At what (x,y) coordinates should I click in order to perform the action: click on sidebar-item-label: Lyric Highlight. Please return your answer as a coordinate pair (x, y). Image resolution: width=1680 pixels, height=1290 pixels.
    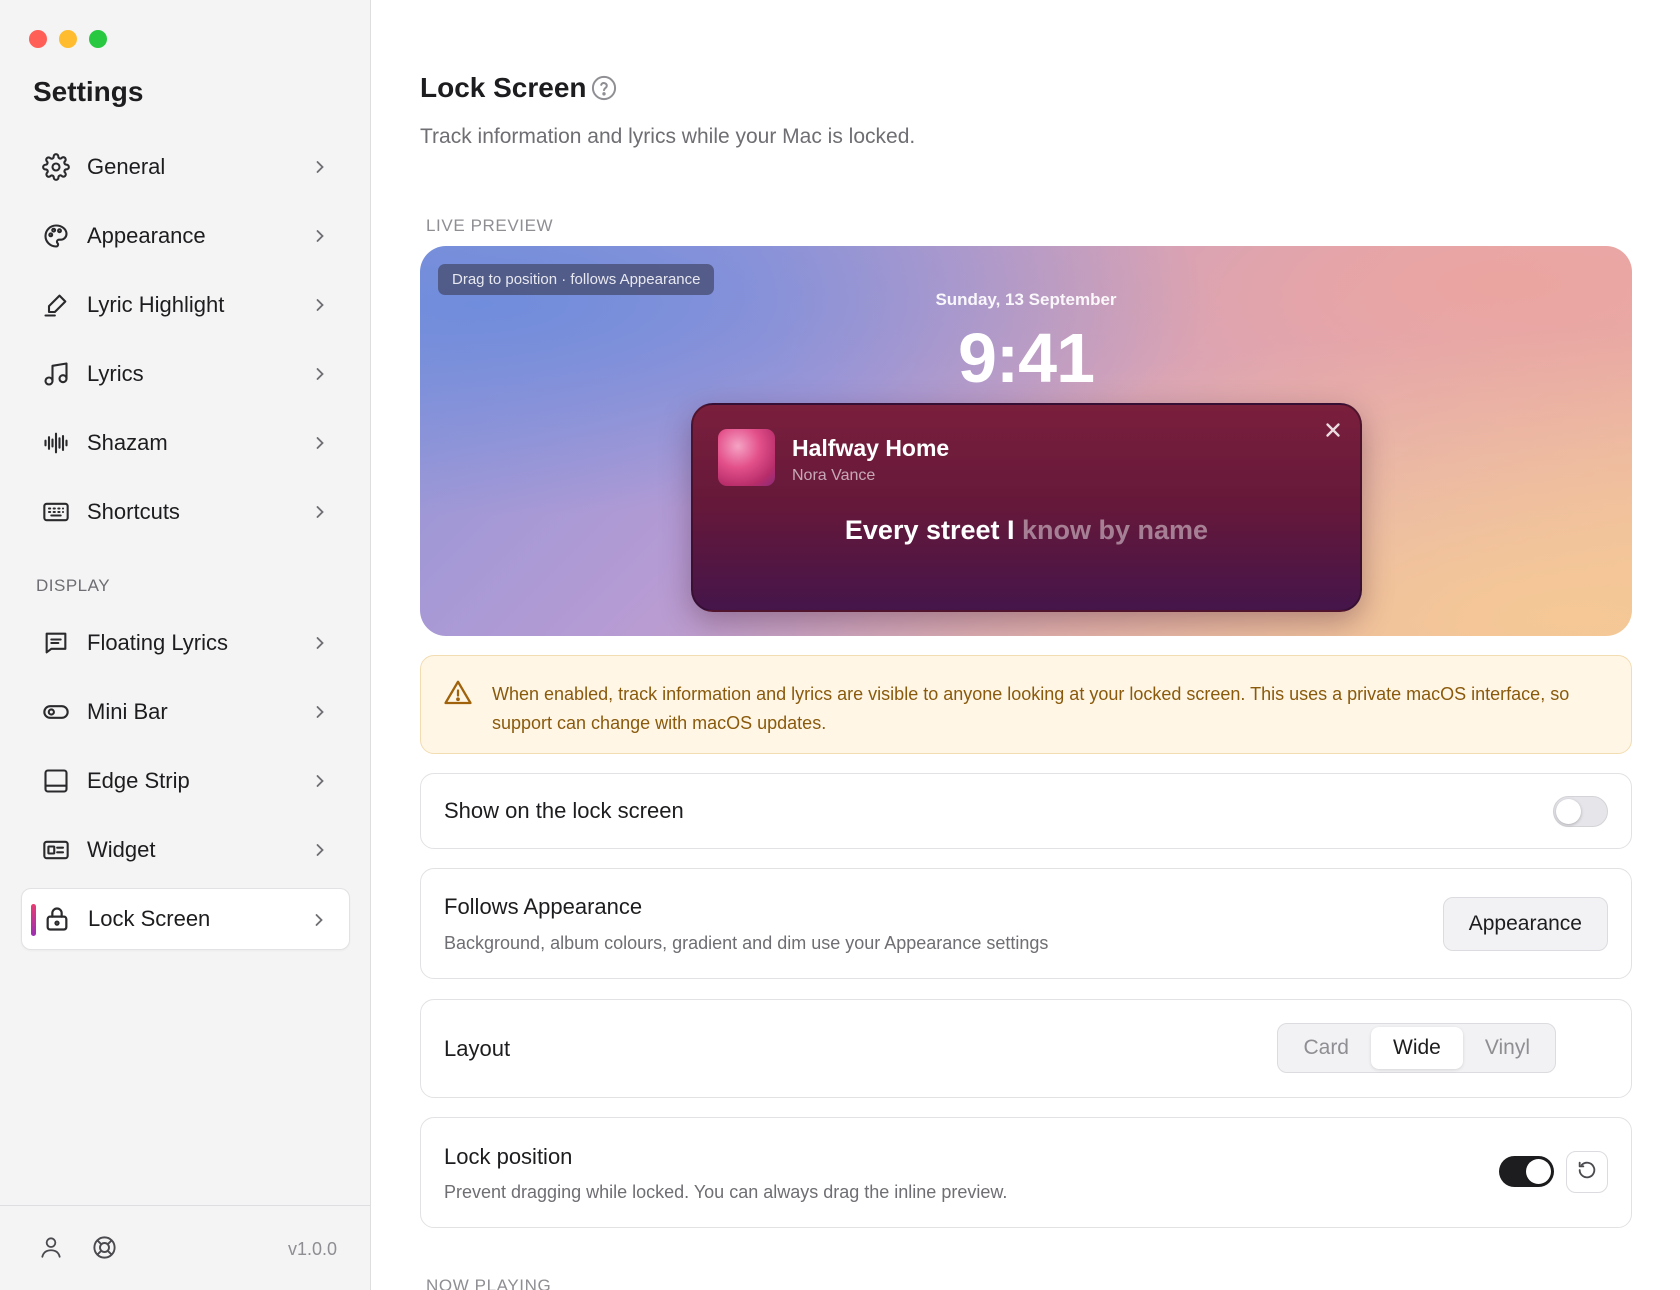
    Looking at the image, I should click on (156, 304).